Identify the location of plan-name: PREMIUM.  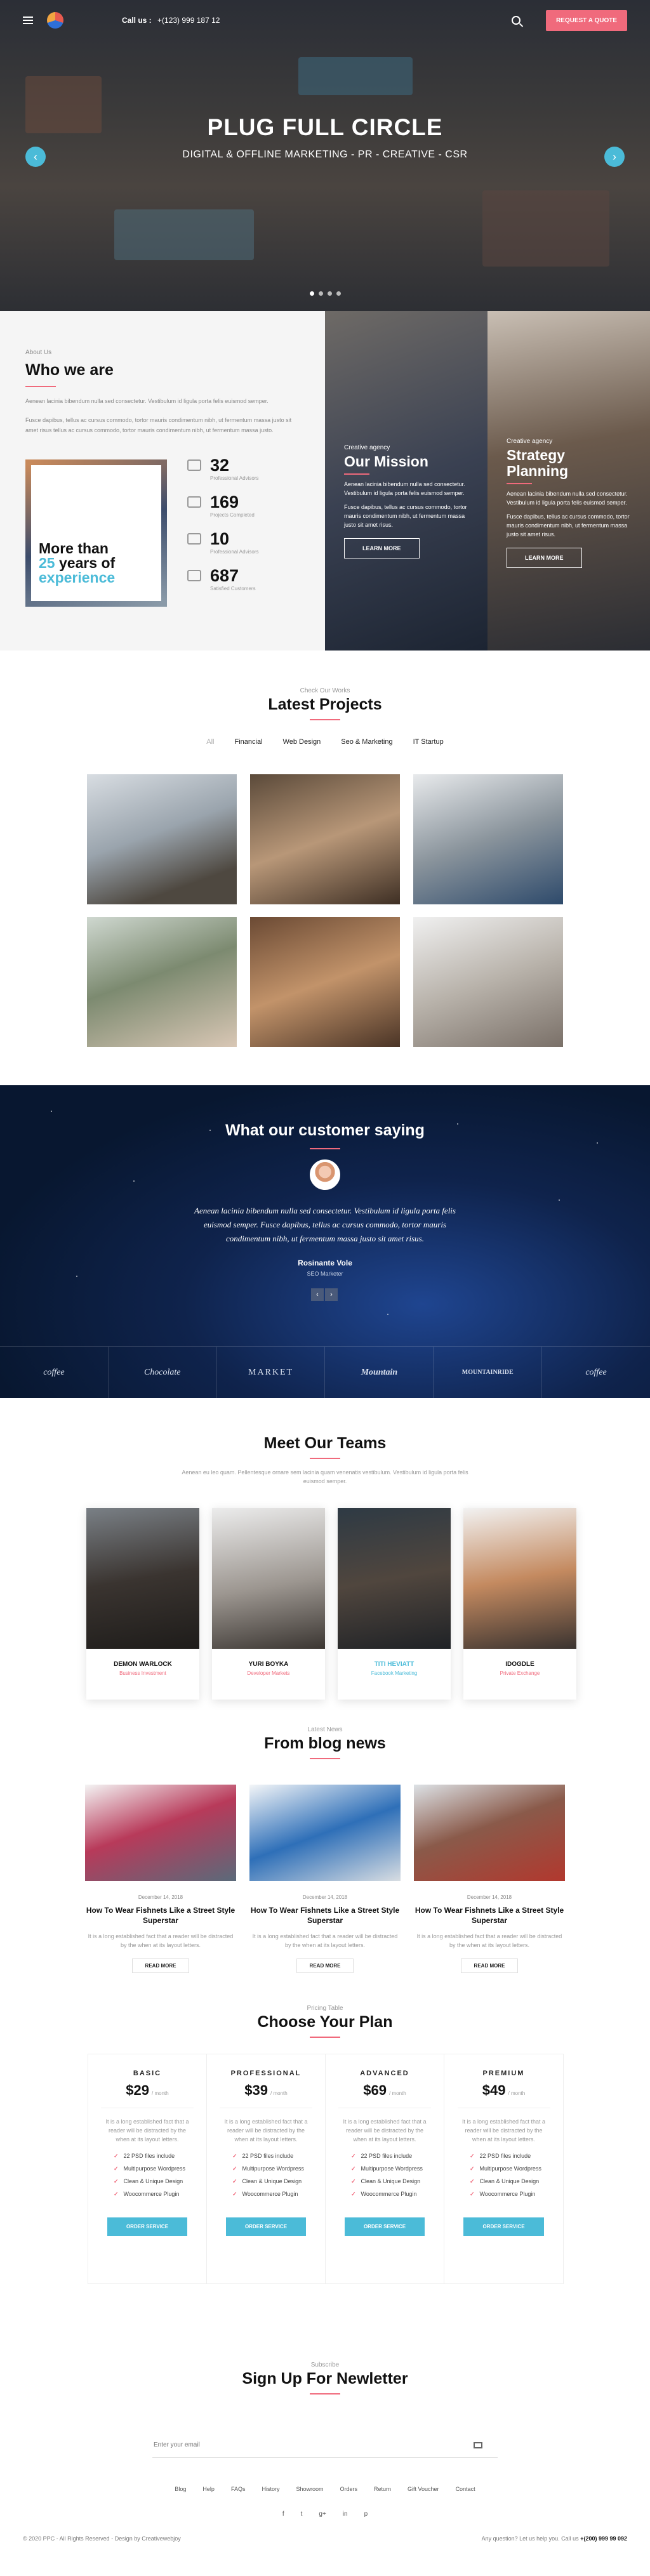
(503, 2073).